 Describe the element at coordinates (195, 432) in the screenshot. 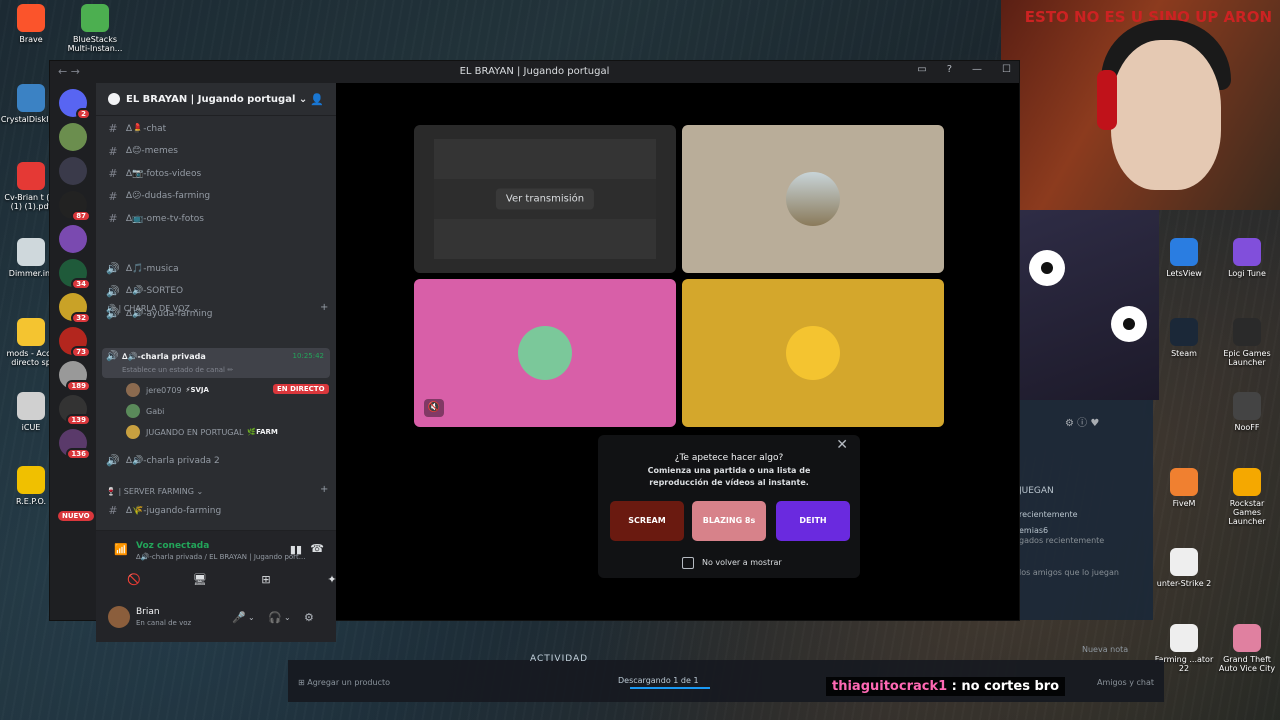

I see `member-name: JUGANDO EN PORTUGAL` at that location.